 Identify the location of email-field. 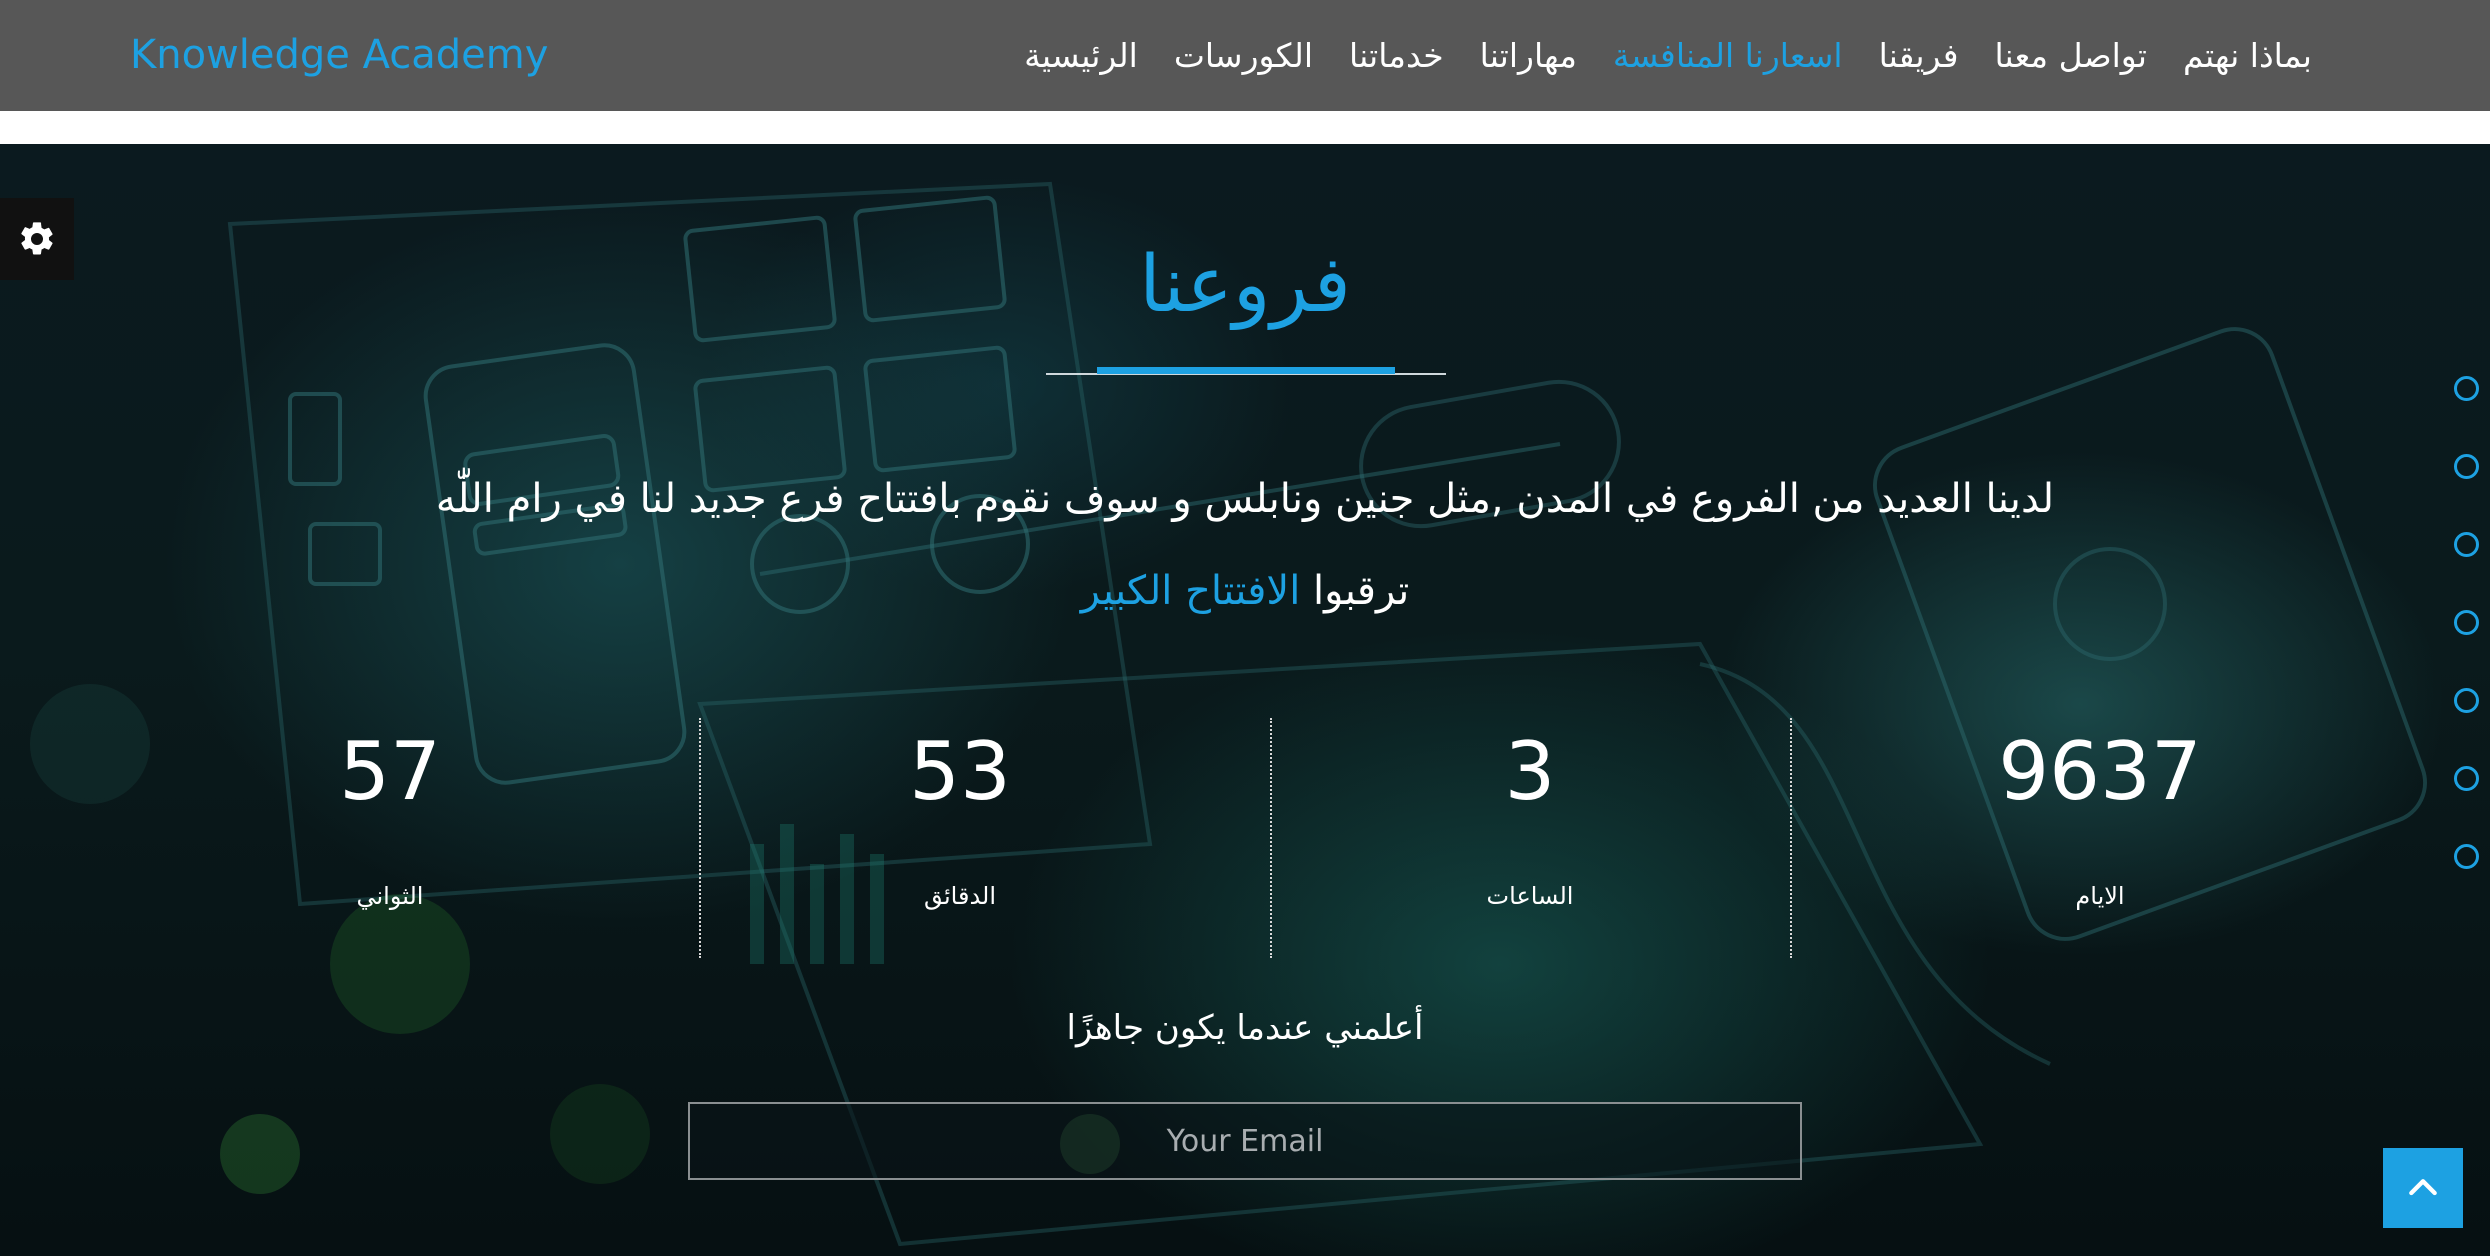
(1245, 1141).